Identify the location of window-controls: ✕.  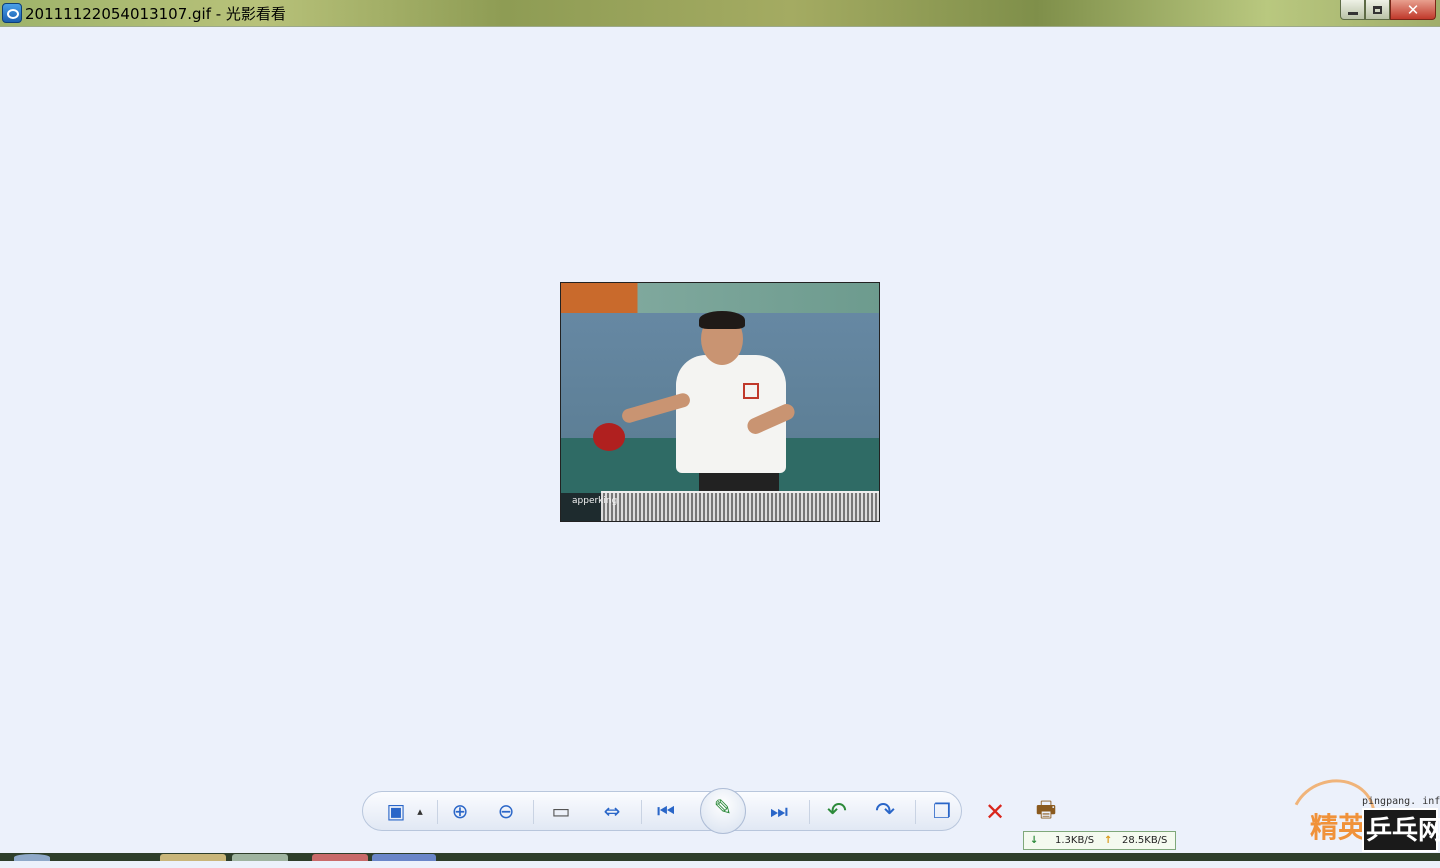
(1388, 10).